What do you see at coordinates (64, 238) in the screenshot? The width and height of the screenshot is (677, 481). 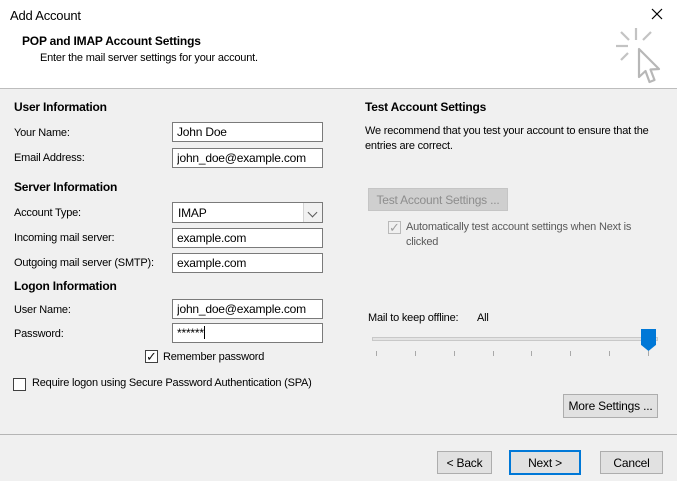 I see `incoming-server-label: Incoming mail server:` at bounding box center [64, 238].